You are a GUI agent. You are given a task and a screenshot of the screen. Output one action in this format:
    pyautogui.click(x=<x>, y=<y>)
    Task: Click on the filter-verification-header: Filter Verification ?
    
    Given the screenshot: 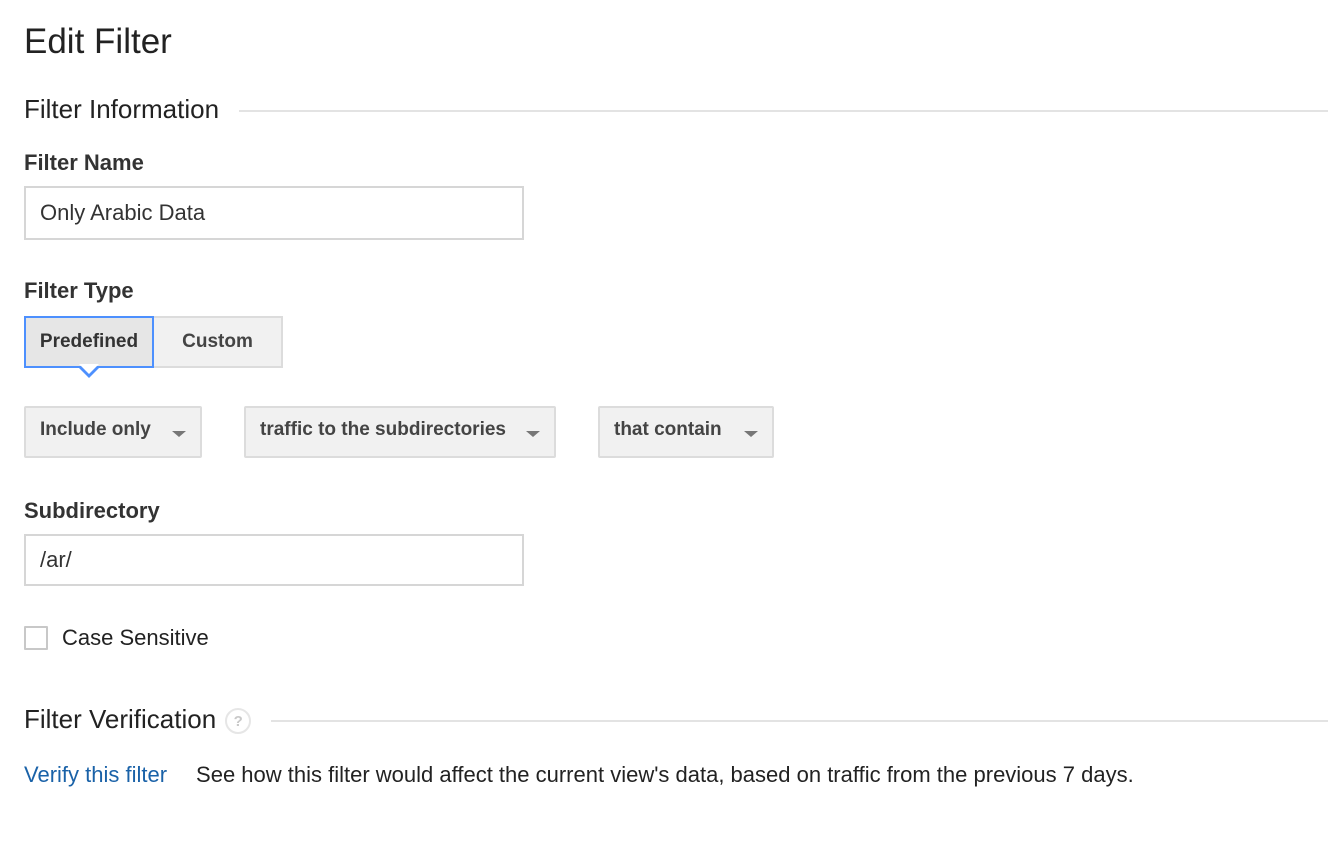 What is the action you would take?
    pyautogui.click(x=676, y=719)
    